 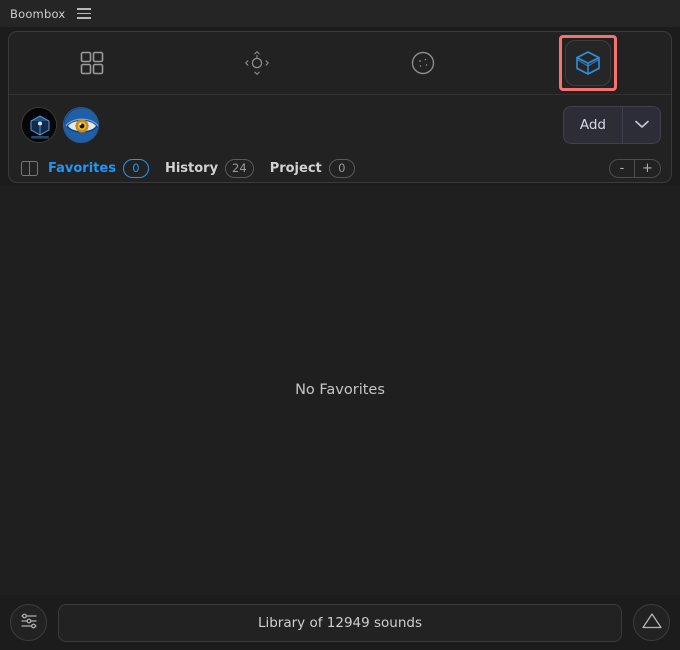 I want to click on sidebar-panel-icon, so click(x=29, y=168).